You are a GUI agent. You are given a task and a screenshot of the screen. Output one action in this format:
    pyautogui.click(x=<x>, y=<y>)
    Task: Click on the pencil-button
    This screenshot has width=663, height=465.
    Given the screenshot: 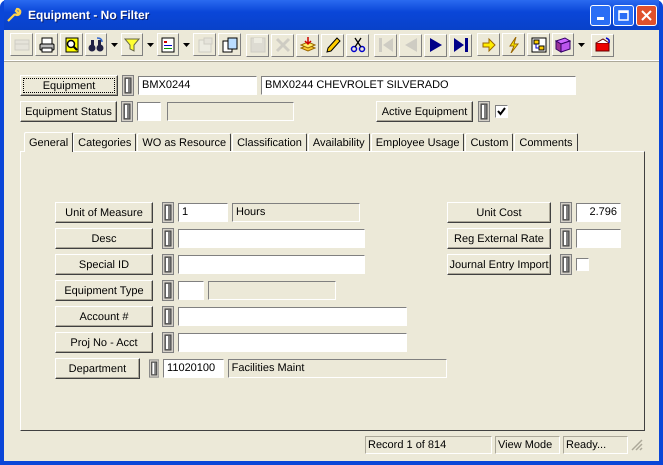 What is the action you would take?
    pyautogui.click(x=332, y=45)
    